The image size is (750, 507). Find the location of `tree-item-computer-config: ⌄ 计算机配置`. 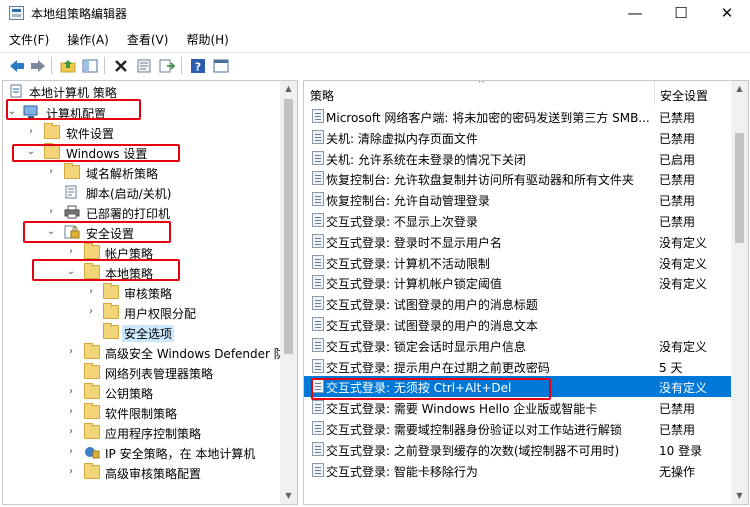

tree-item-computer-config: ⌄ 计算机配置 is located at coordinates (142, 113).